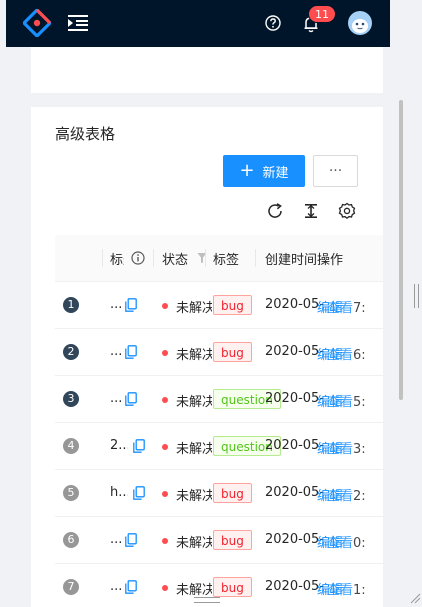 Image resolution: width=422 pixels, height=607 pixels. Describe the element at coordinates (291, 258) in the screenshot. I see `column-created-at: 创建时间` at that location.